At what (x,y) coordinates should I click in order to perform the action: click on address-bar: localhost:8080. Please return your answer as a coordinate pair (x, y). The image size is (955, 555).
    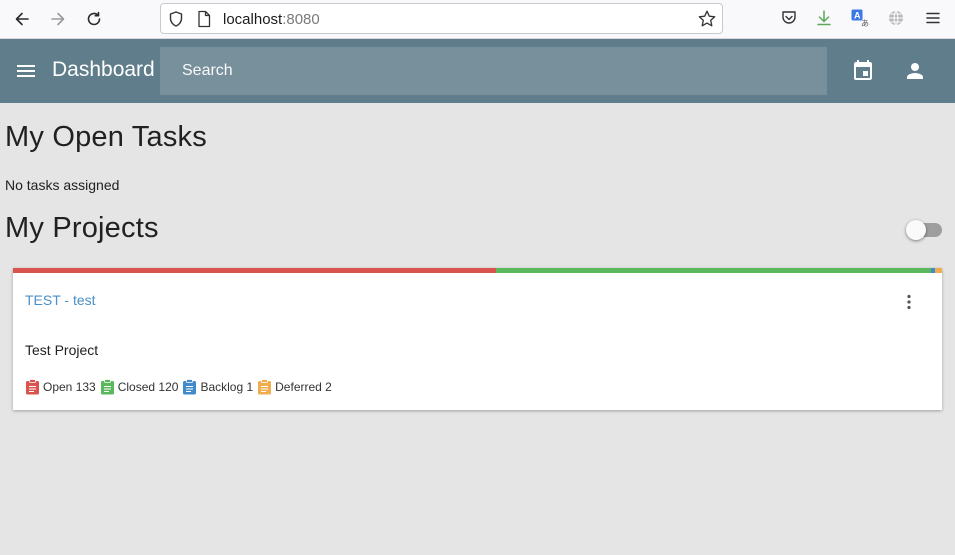
    Looking at the image, I should click on (441, 18).